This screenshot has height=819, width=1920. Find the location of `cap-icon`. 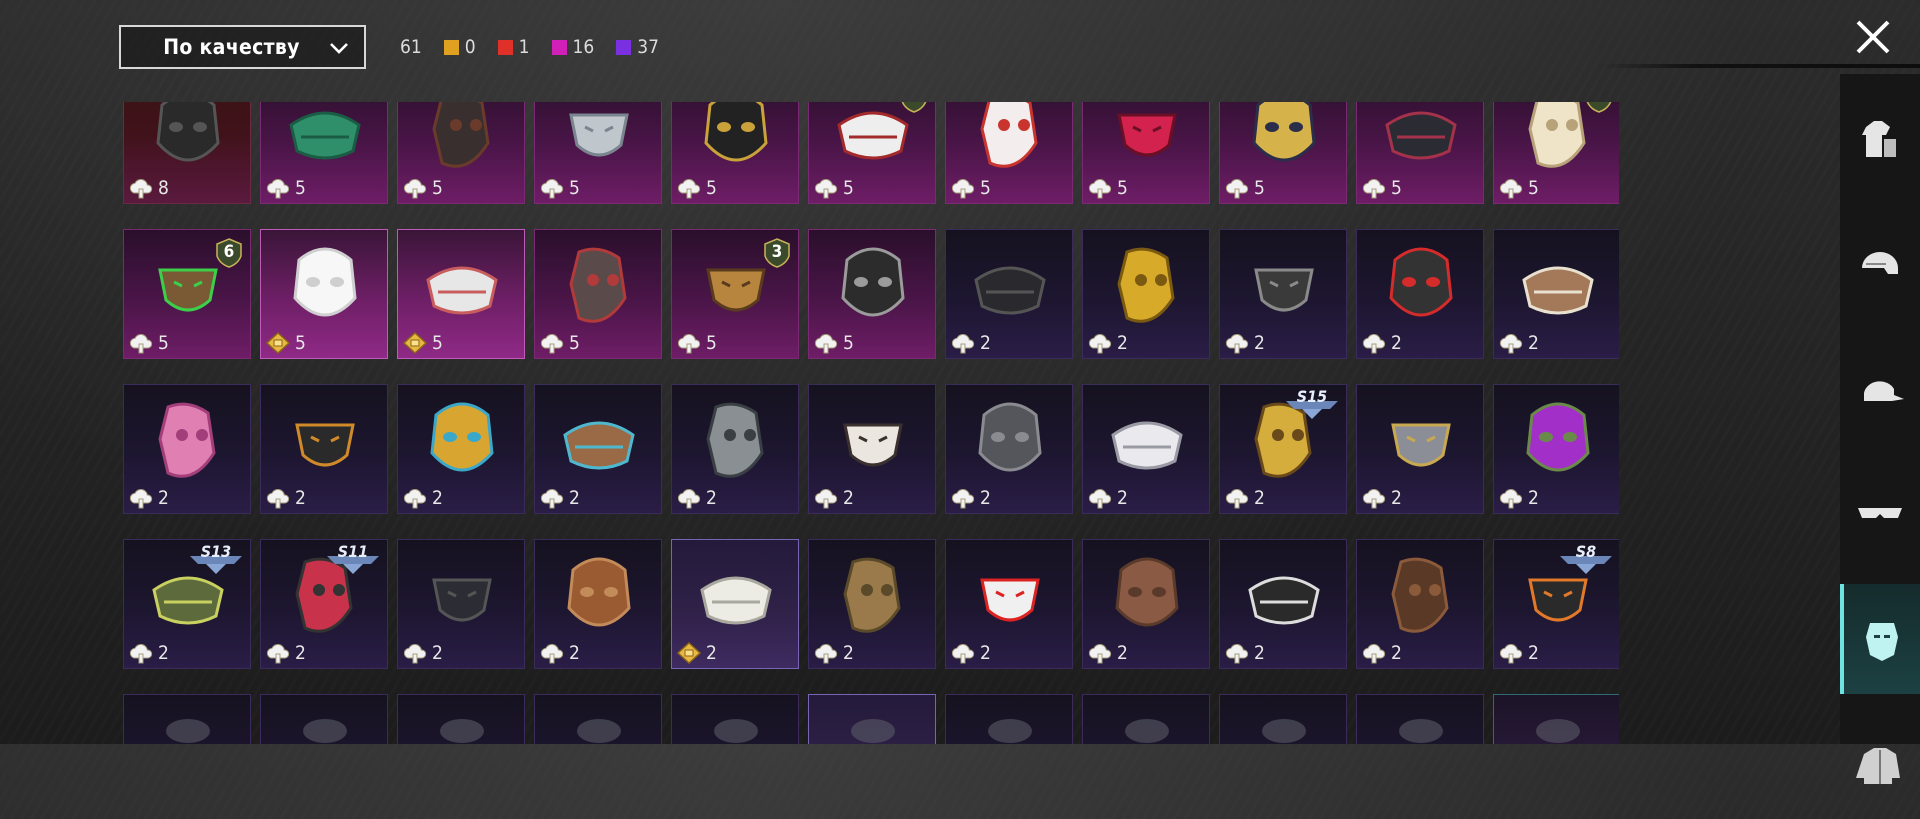

cap-icon is located at coordinates (1884, 391).